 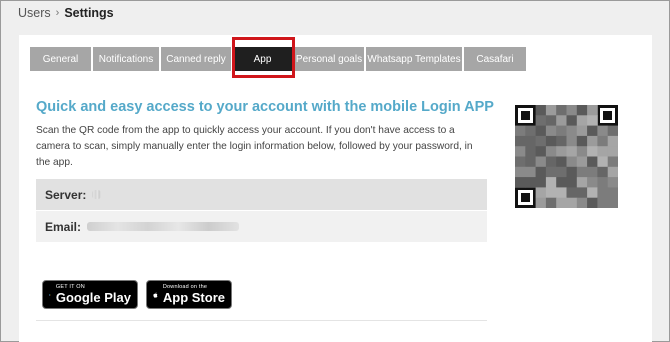 I want to click on apple-icon, so click(x=155, y=294).